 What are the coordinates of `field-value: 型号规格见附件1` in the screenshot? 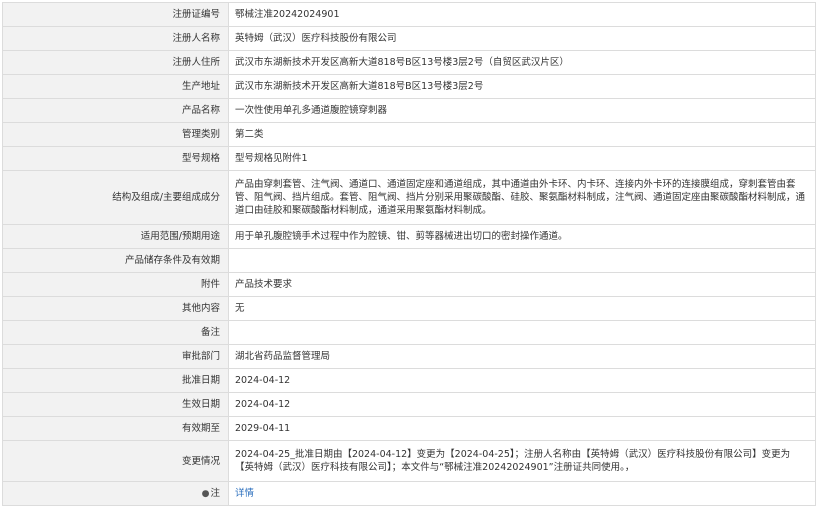 It's located at (522, 158).